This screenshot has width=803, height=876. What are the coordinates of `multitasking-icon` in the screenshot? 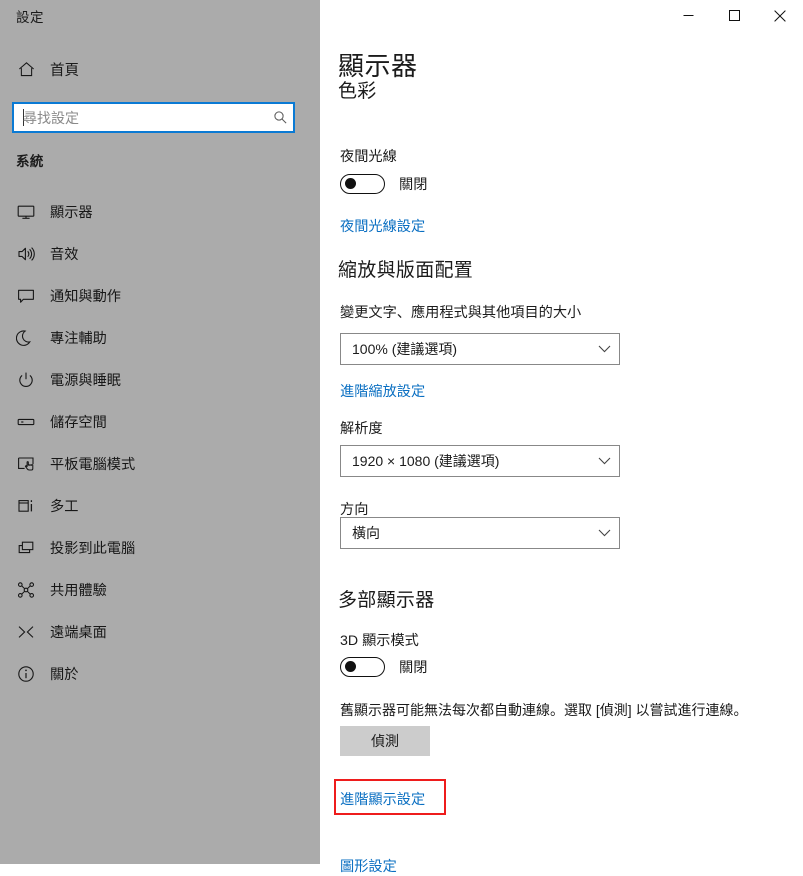 It's located at (26, 506).